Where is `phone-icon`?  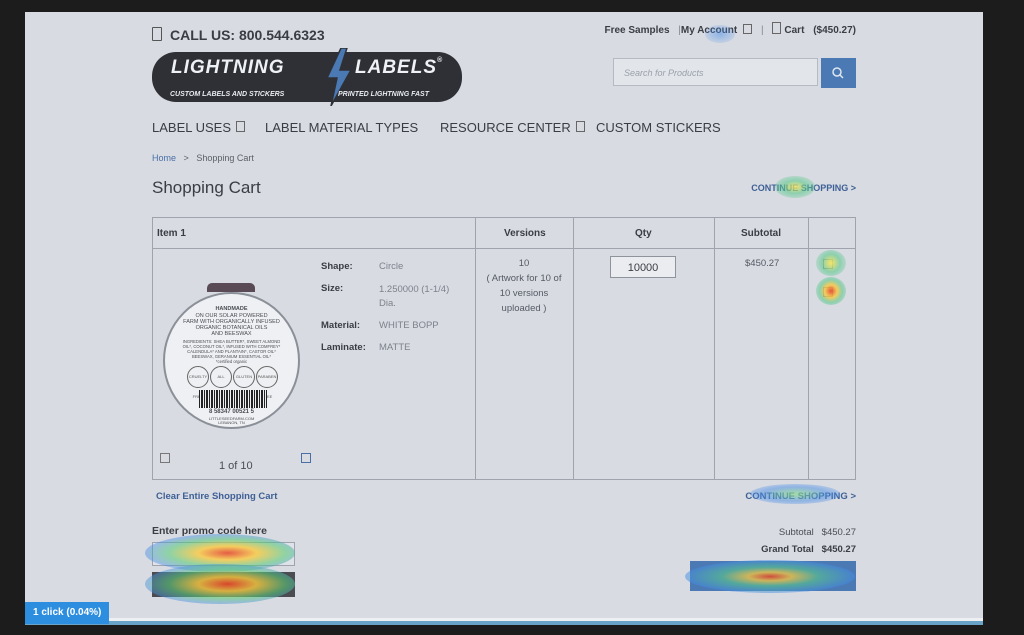
phone-icon is located at coordinates (157, 34).